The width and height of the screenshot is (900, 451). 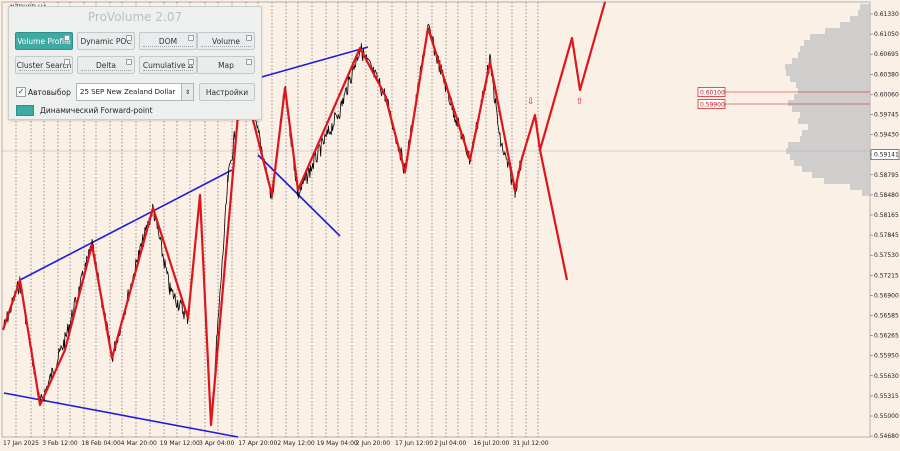 I want to click on price-axis-label: 0.56265, so click(x=886, y=336).